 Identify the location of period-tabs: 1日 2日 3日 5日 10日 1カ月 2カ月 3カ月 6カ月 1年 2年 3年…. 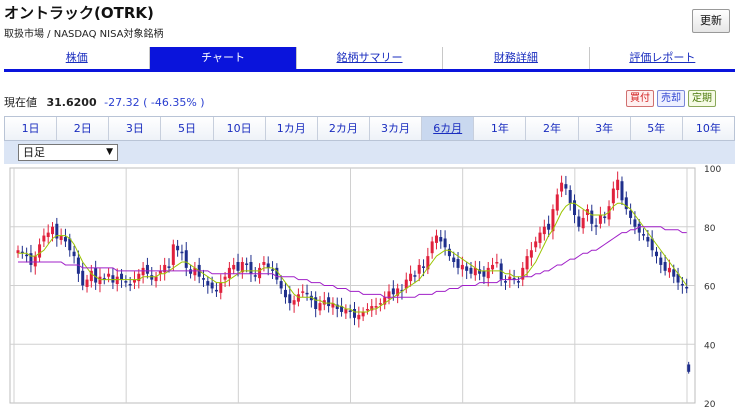
(369, 128).